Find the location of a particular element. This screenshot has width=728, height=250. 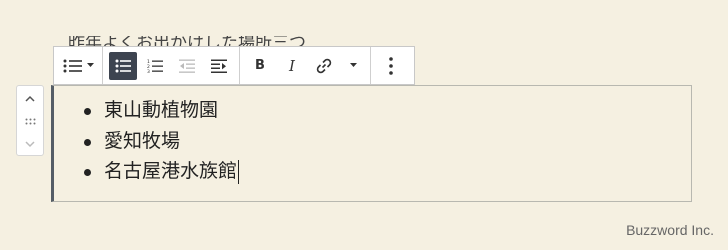

block-type-group is located at coordinates (78, 65).